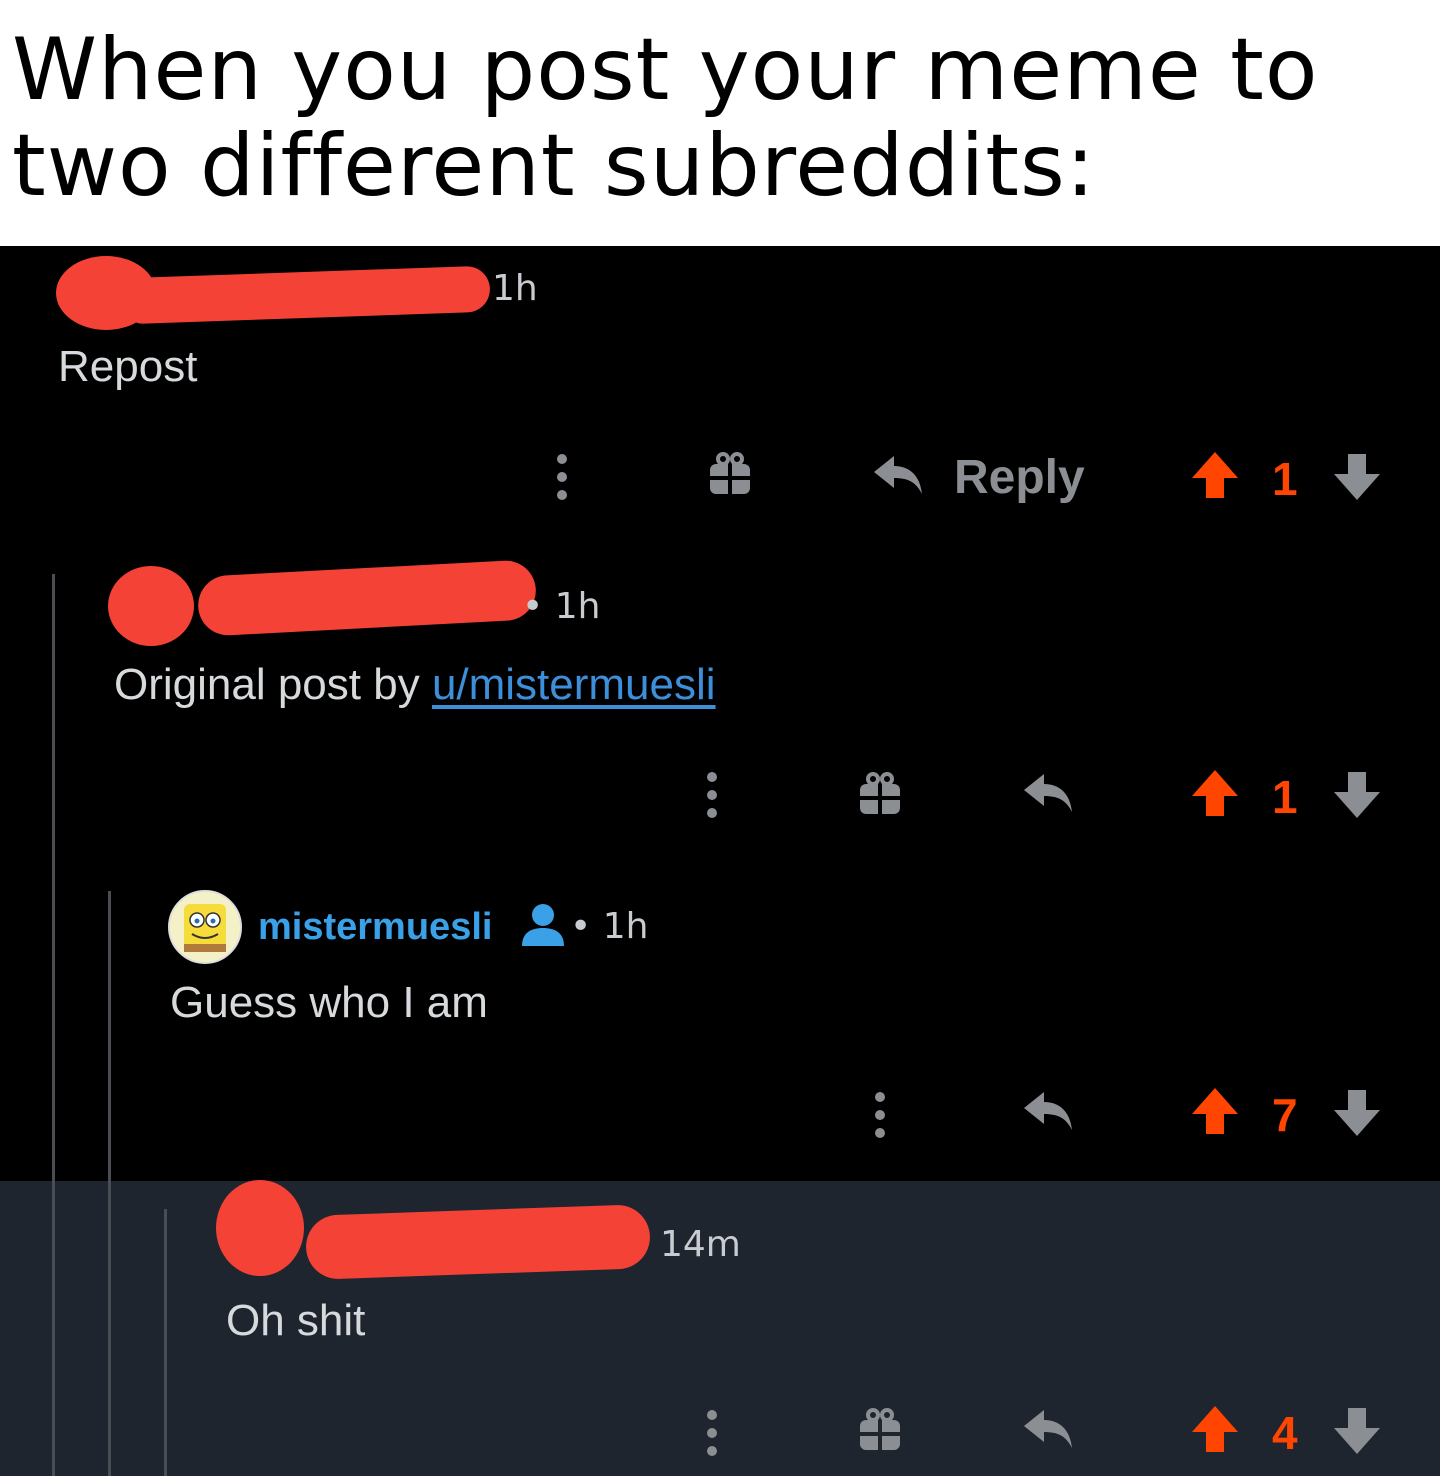  Describe the element at coordinates (1019, 477) in the screenshot. I see `reply-button: Reply` at that location.